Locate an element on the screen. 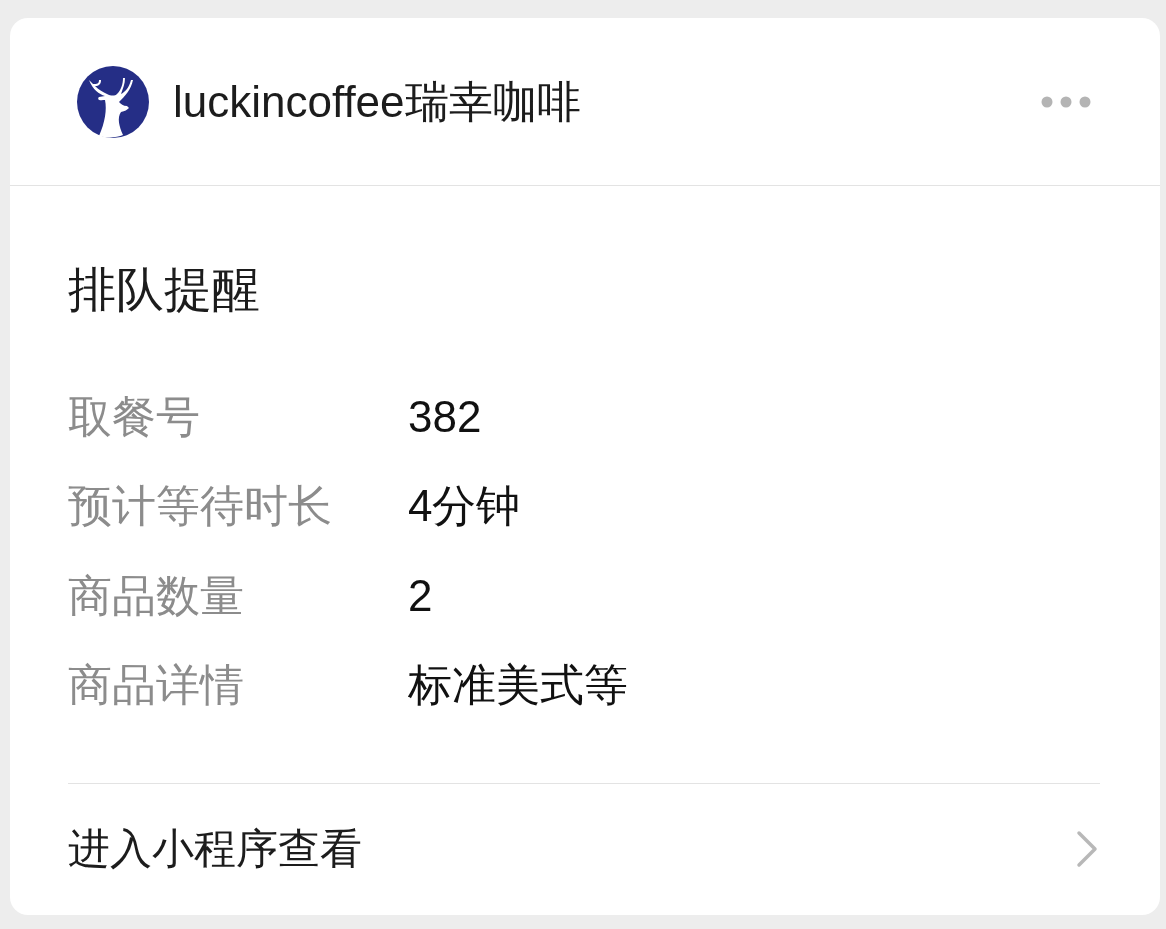 The height and width of the screenshot is (929, 1166). field-label: 商品详情 is located at coordinates (156, 685).